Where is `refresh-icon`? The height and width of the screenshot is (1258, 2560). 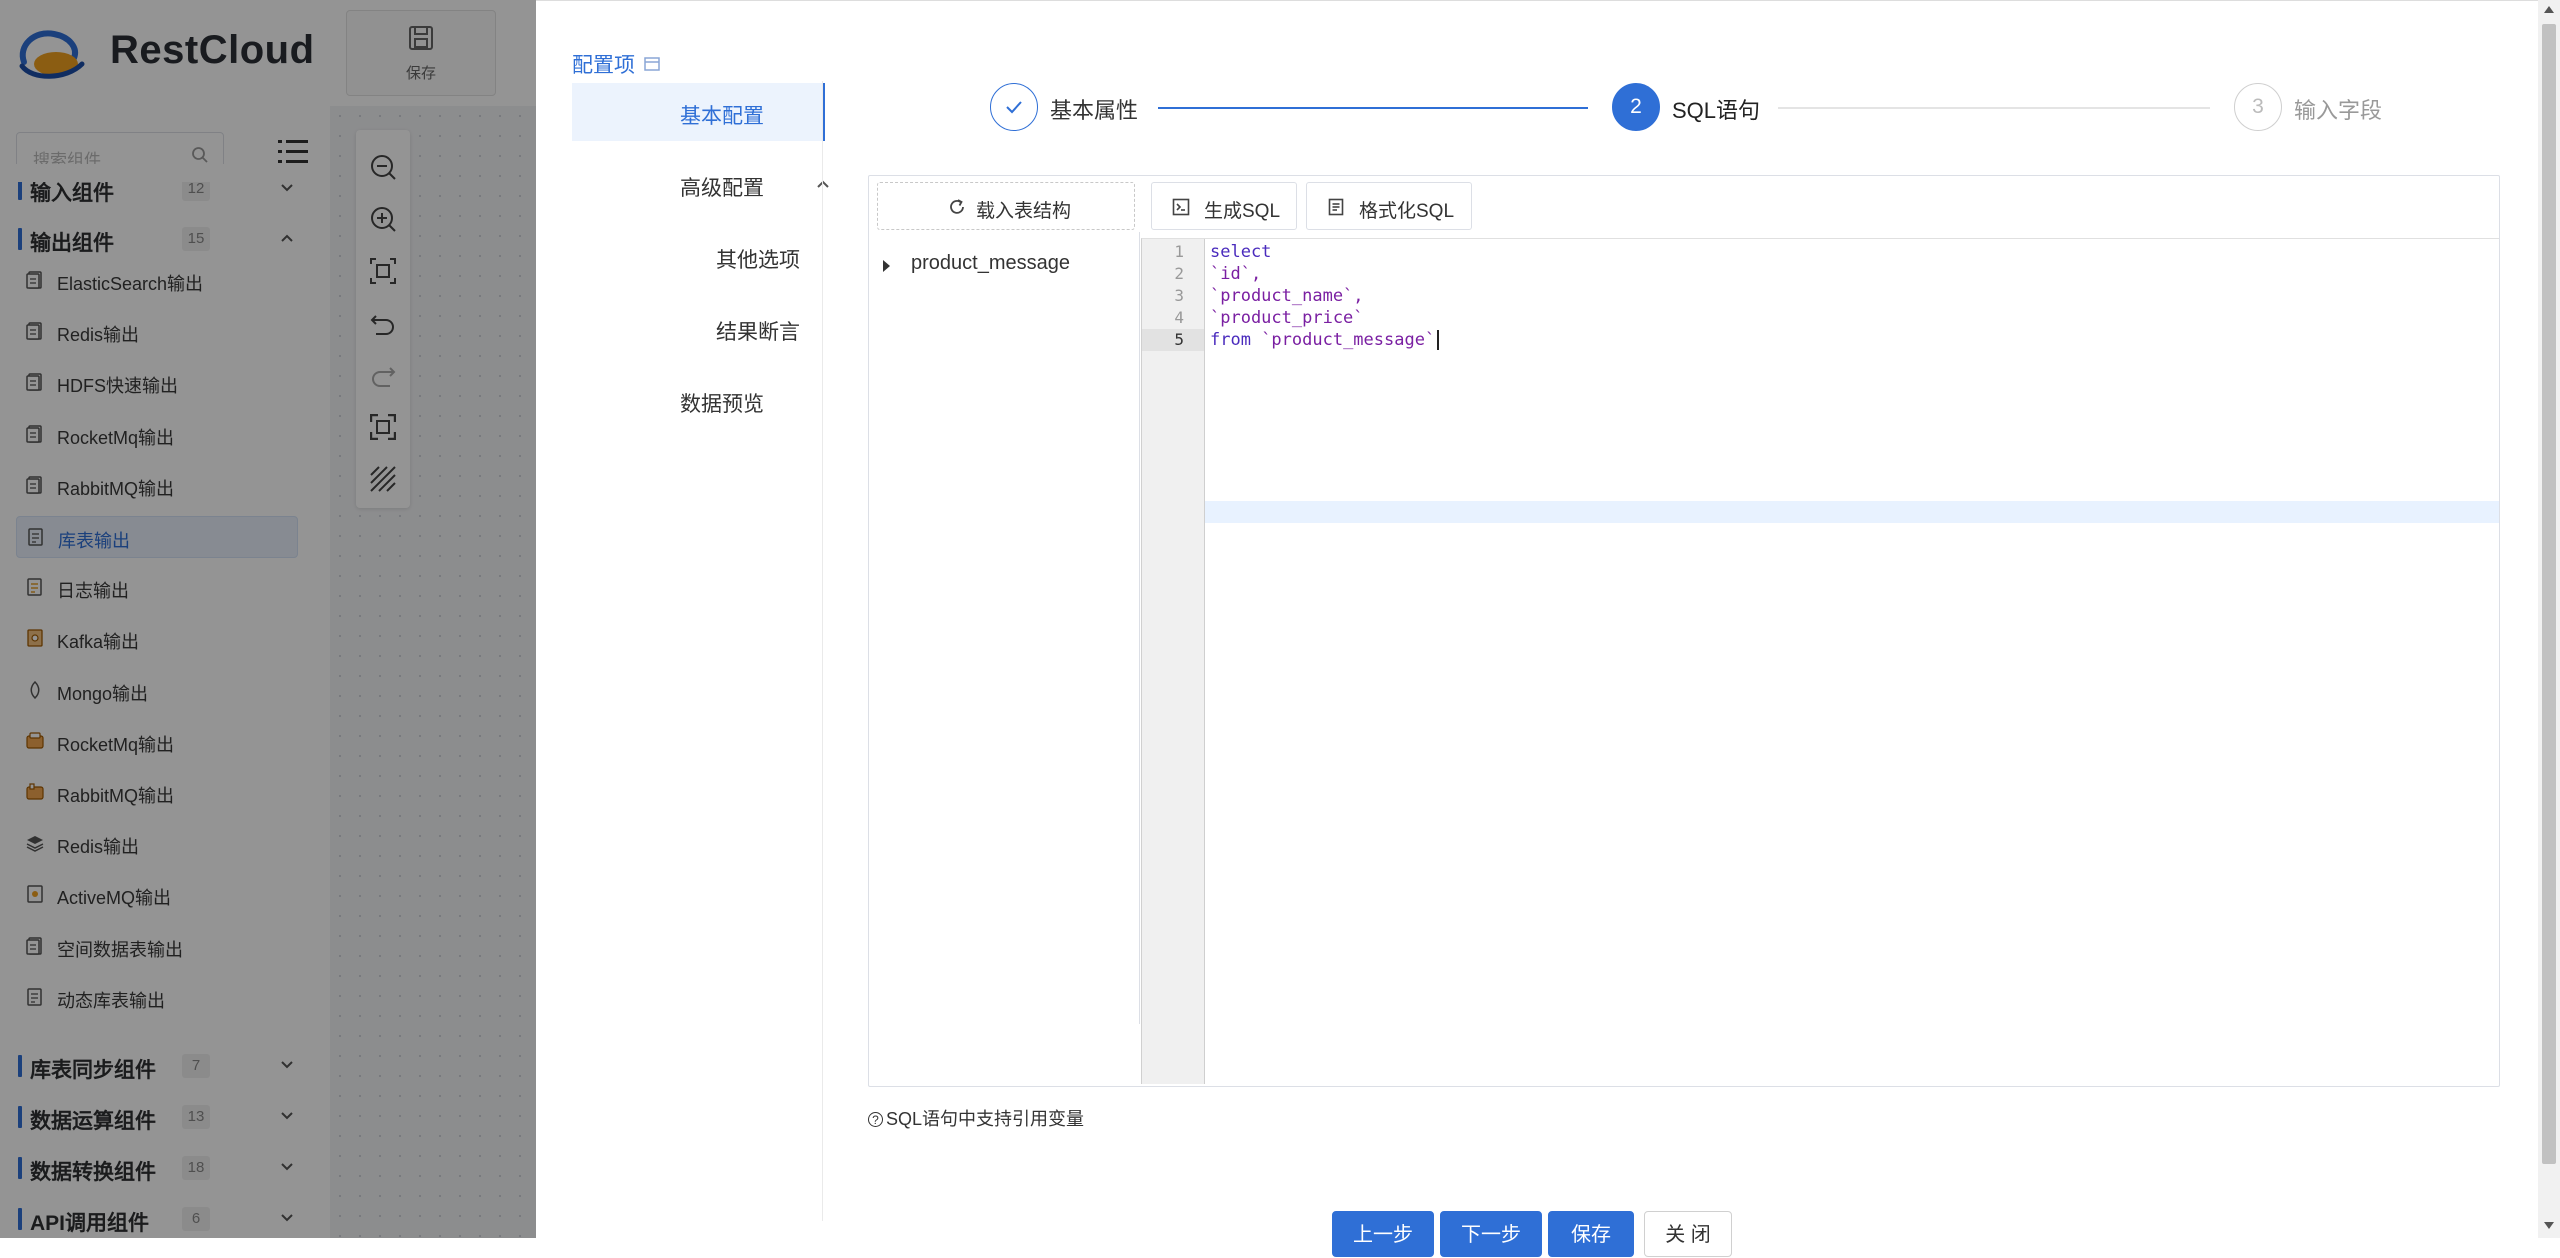
refresh-icon is located at coordinates (957, 206).